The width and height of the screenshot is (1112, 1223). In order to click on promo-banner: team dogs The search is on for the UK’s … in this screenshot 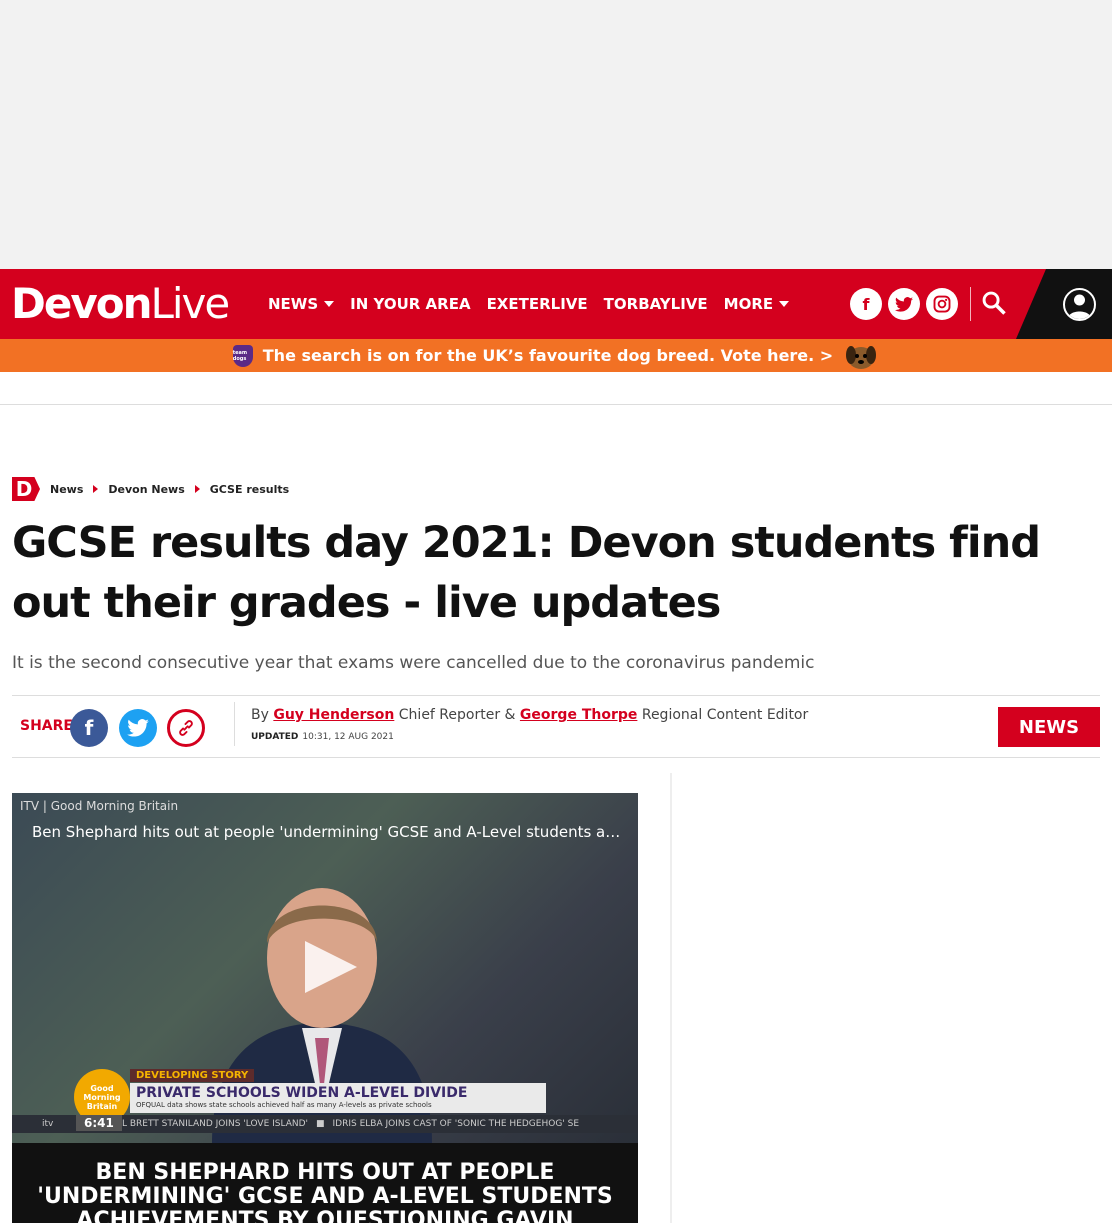, I will do `click(556, 355)`.